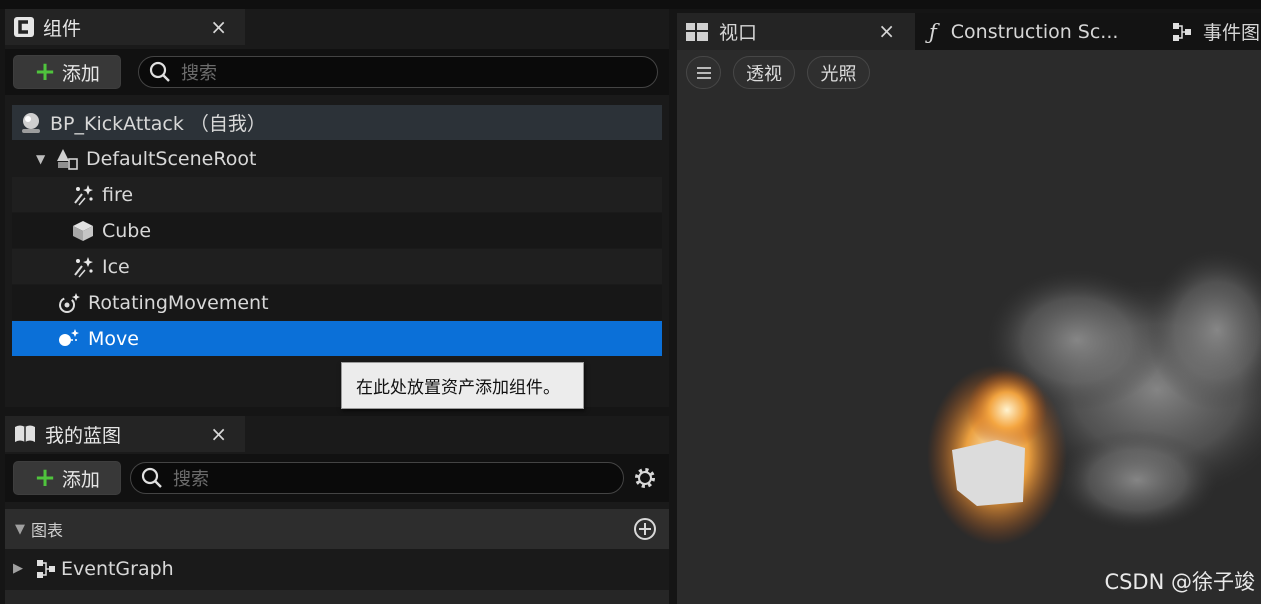 This screenshot has height=604, width=1261. What do you see at coordinates (933, 31) in the screenshot?
I see `function-icon: ƒ` at bounding box center [933, 31].